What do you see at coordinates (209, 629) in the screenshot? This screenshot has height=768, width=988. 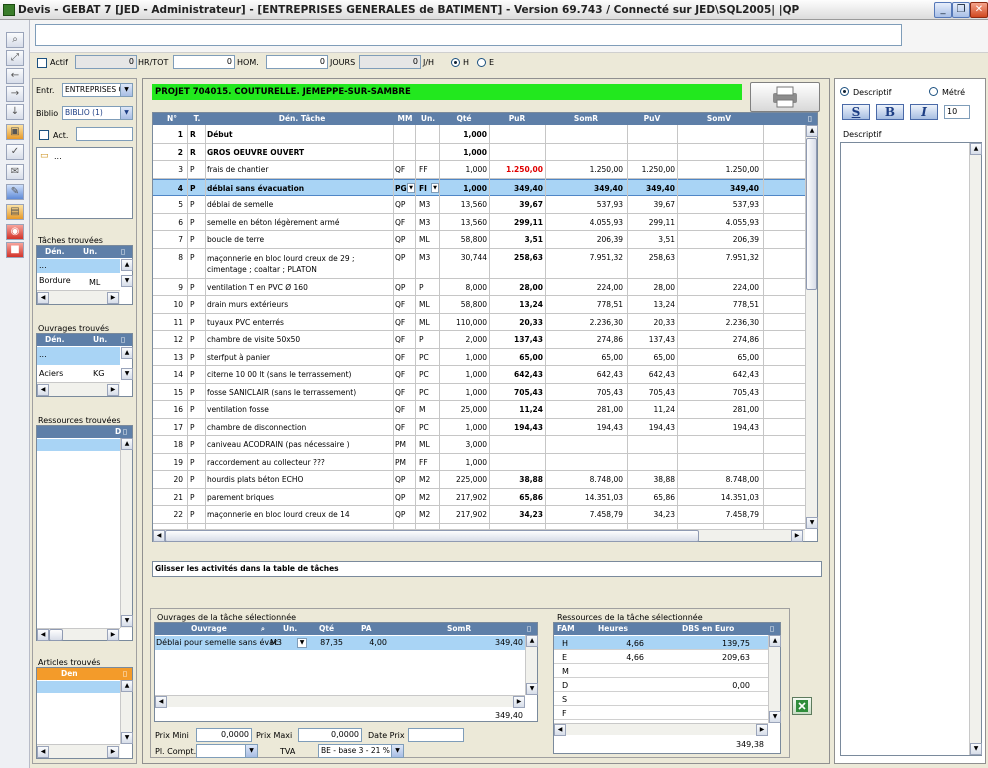 I see `col-ouvrage: Ouvrage` at bounding box center [209, 629].